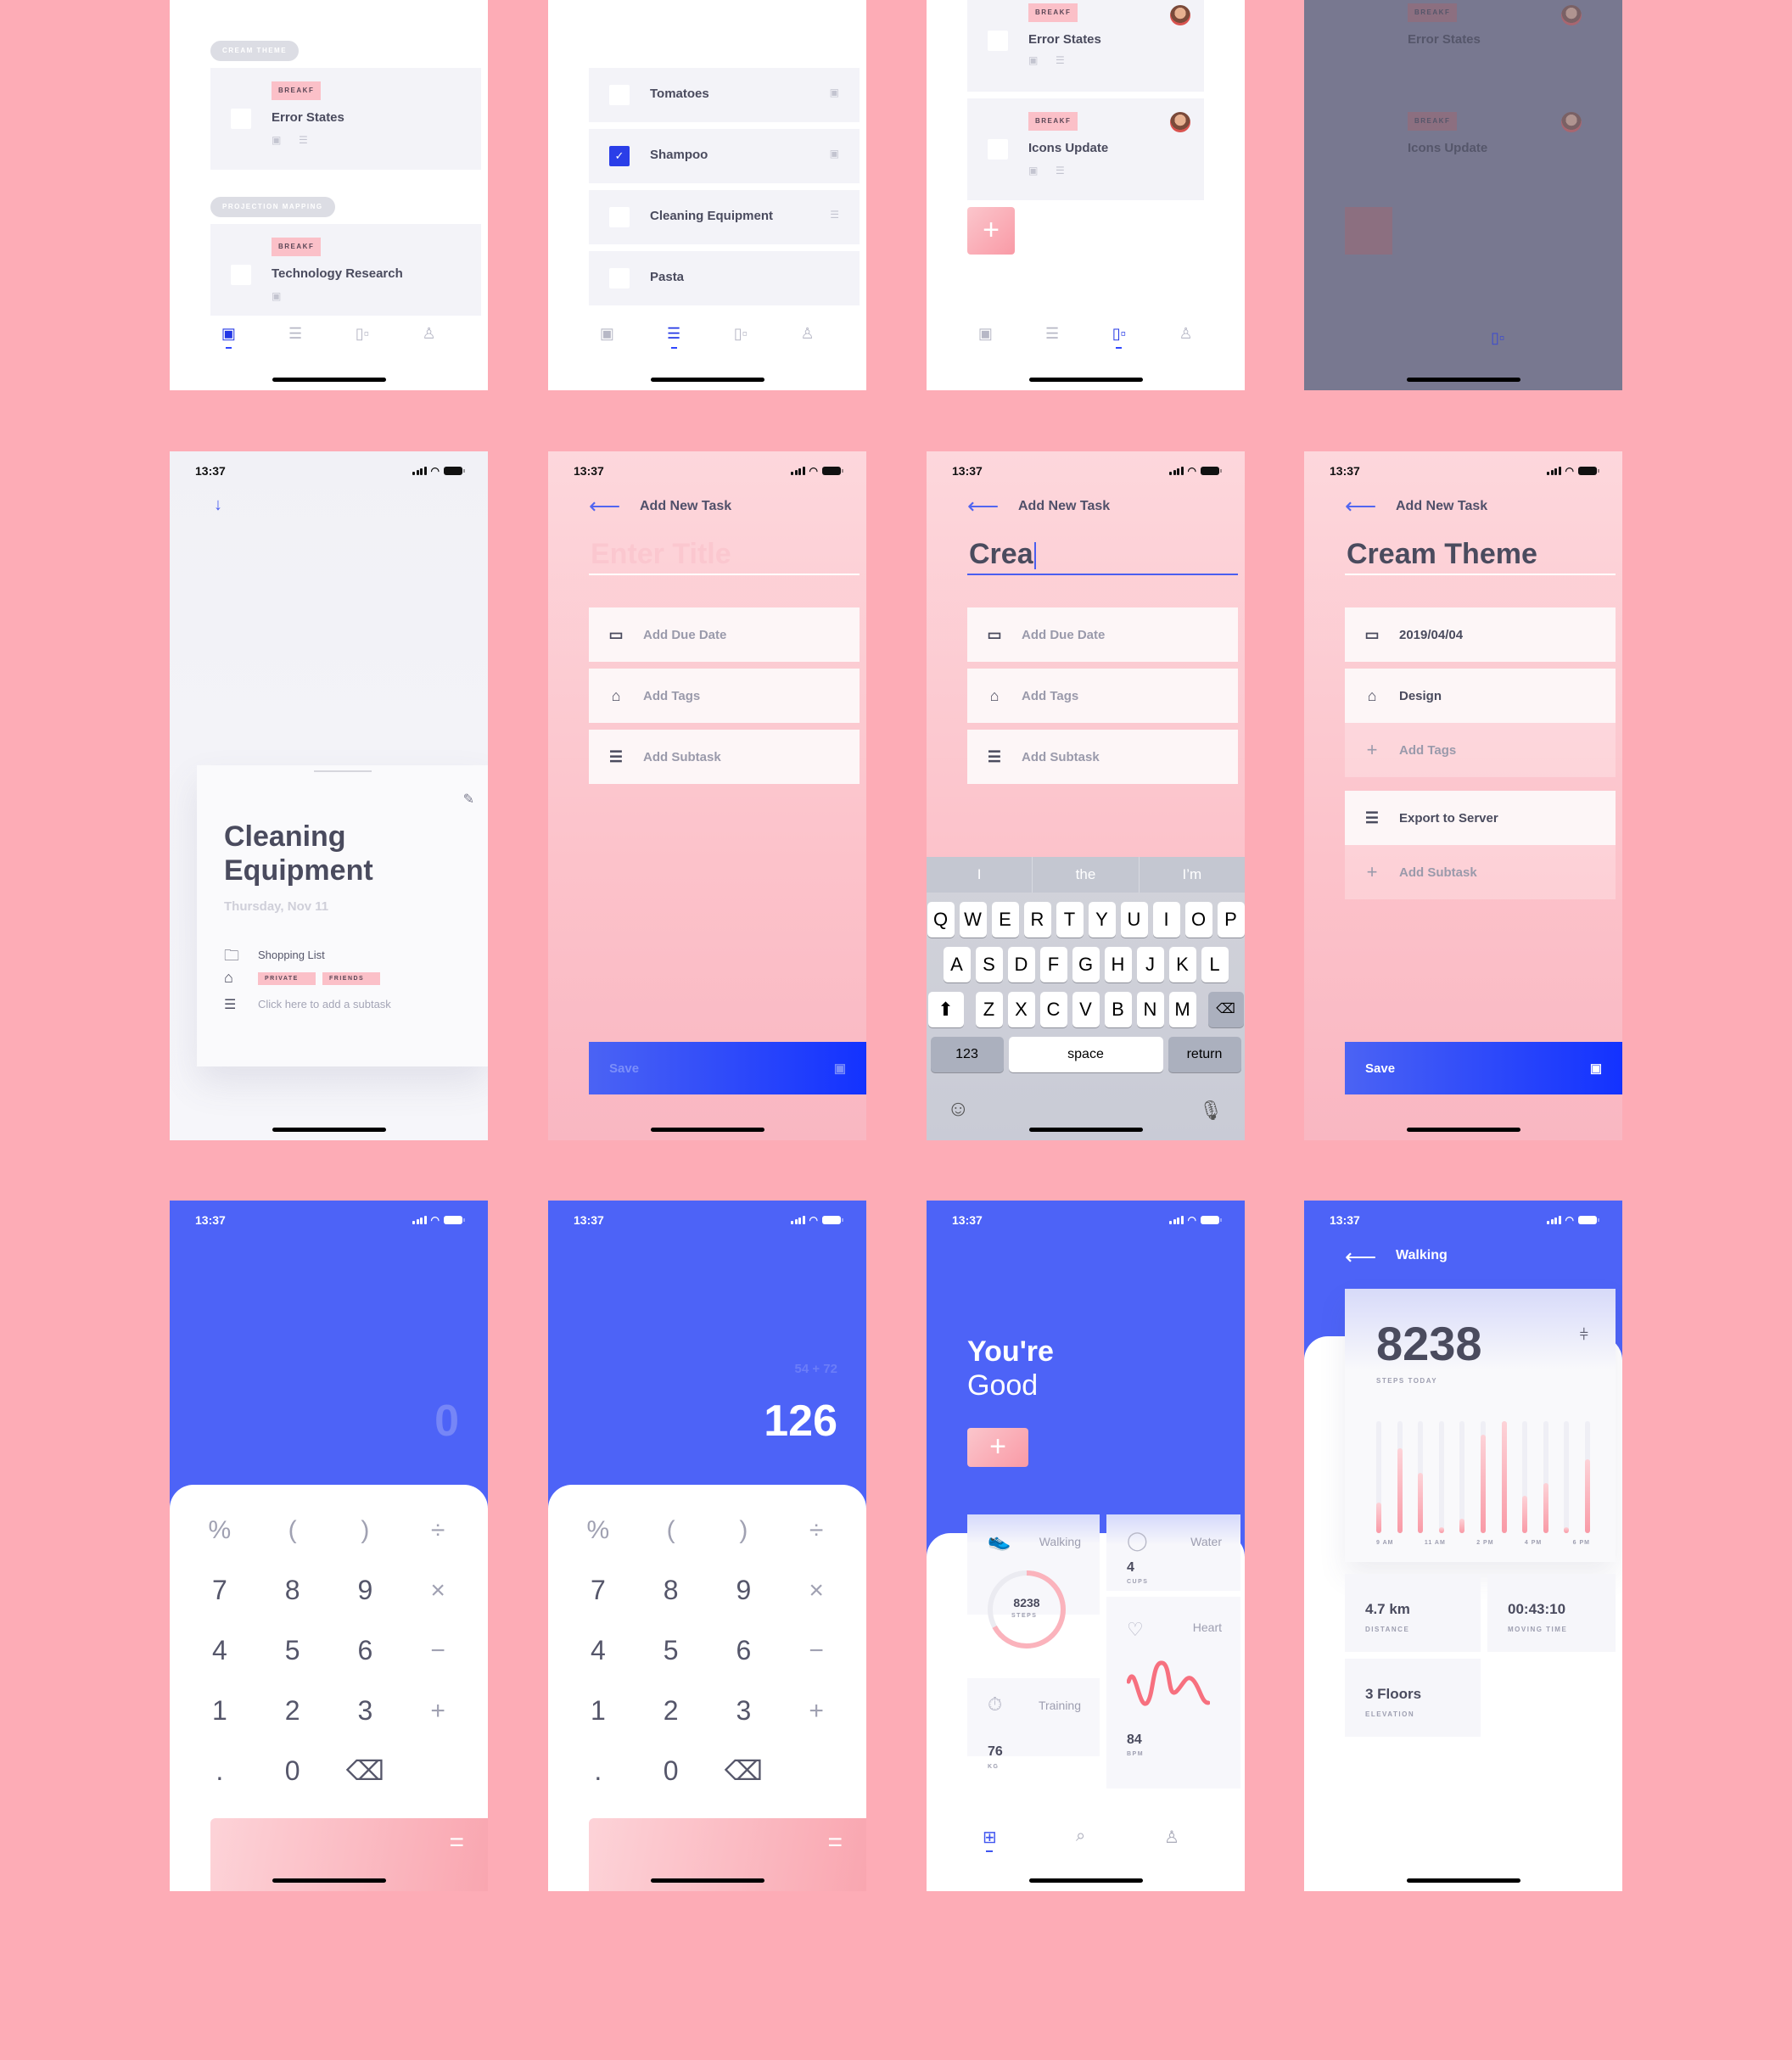 The image size is (1792, 2060). Describe the element at coordinates (1480, 557) in the screenshot. I see `title-input: Cream Theme` at that location.